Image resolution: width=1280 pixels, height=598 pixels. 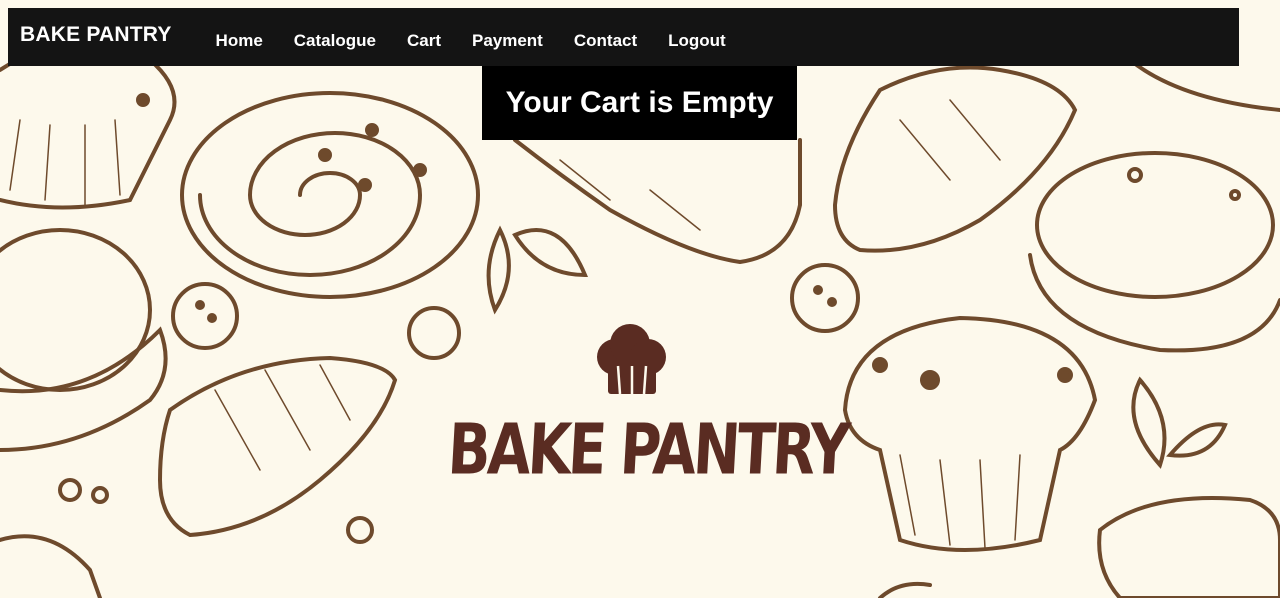 What do you see at coordinates (277, 446) in the screenshot?
I see `croissant-sketch` at bounding box center [277, 446].